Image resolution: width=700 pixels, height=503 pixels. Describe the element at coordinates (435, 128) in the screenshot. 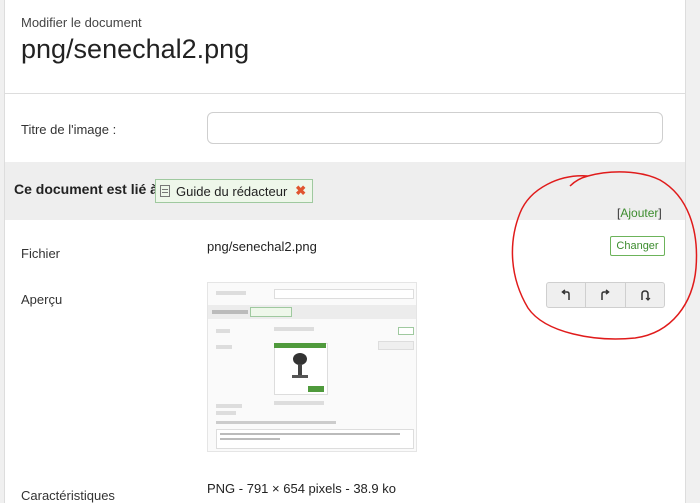

I see `image-title-input` at that location.